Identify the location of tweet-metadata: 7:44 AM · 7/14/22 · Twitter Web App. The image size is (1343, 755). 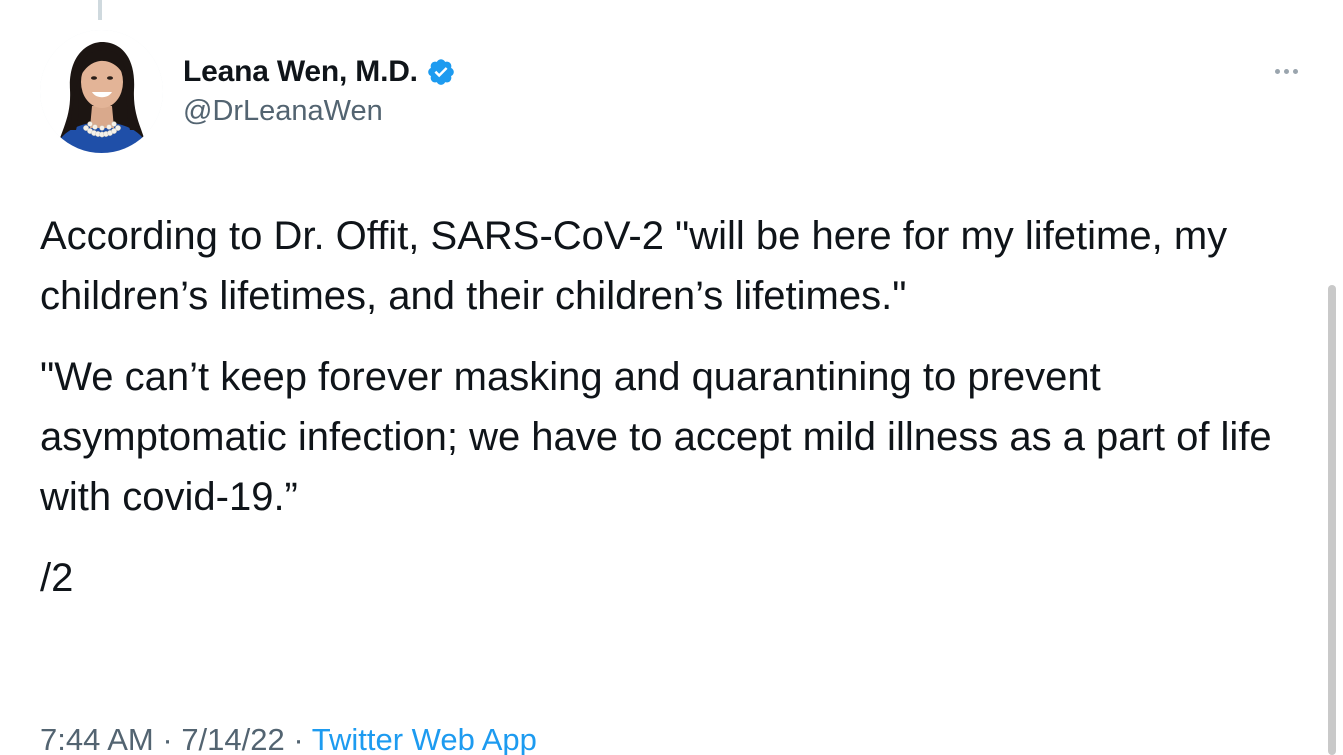
(288, 736).